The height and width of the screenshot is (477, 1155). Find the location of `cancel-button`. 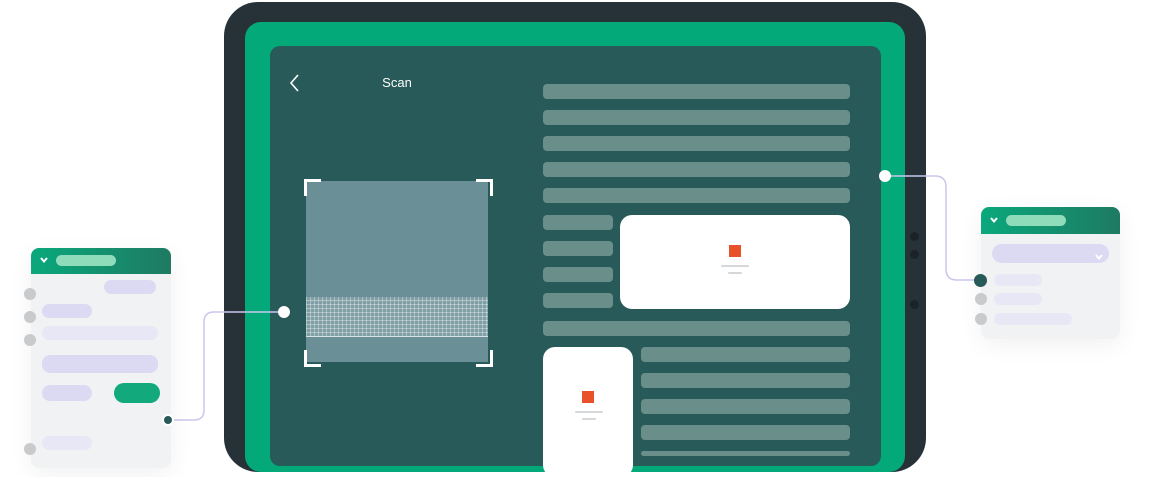

cancel-button is located at coordinates (67, 393).